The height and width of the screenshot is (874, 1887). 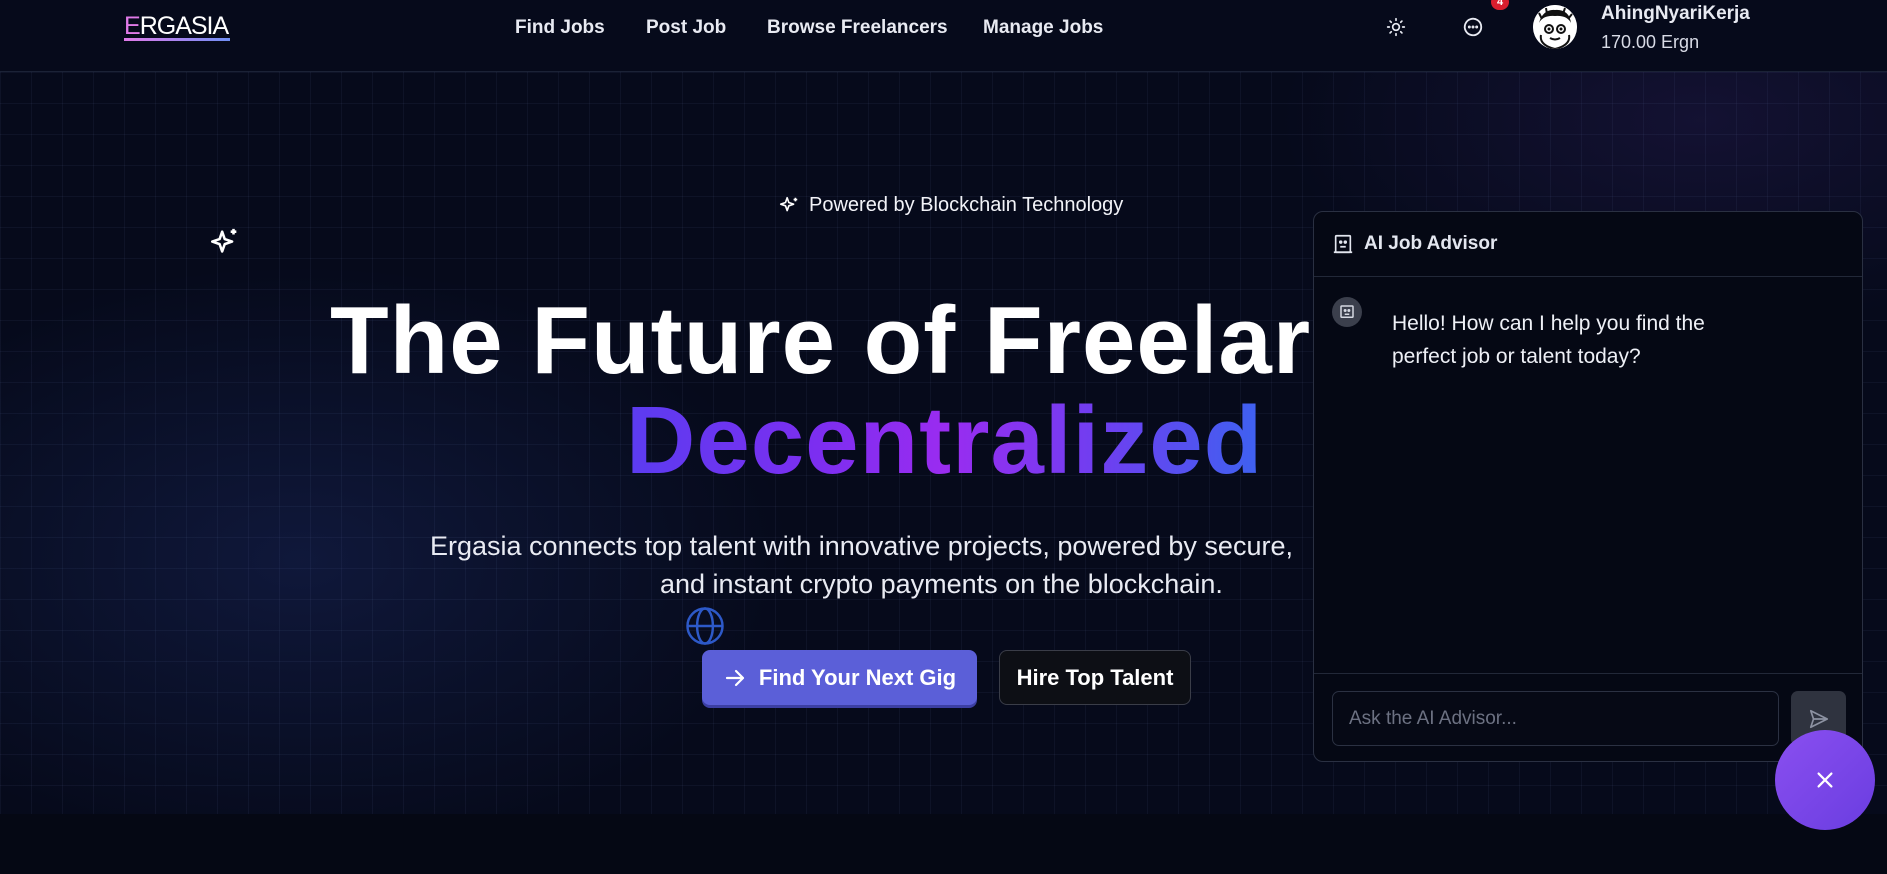 I want to click on notification-badge: 4, so click(x=1500, y=5).